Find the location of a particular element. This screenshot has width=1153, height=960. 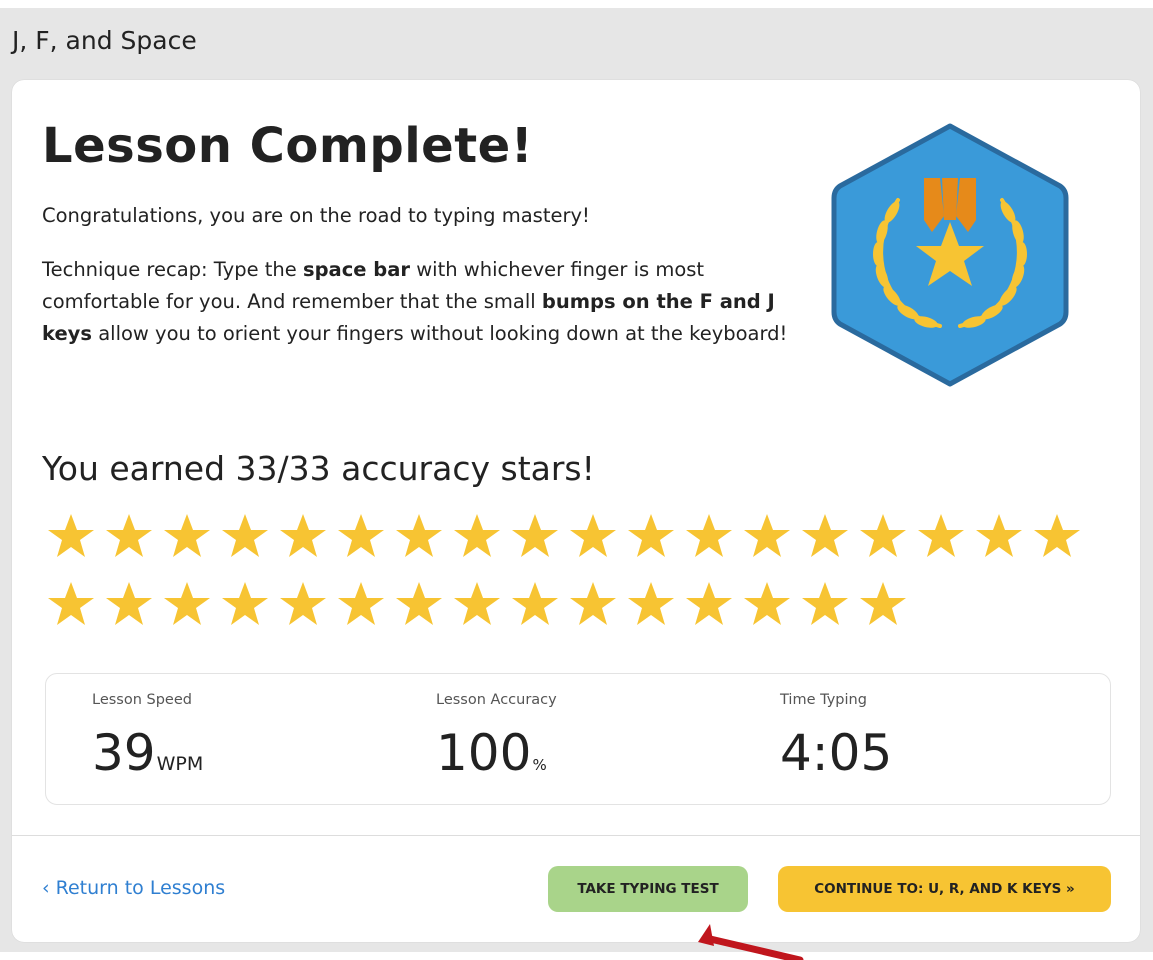

return-to-lessons-link: ‹ Return to Lessons is located at coordinates (133, 888).